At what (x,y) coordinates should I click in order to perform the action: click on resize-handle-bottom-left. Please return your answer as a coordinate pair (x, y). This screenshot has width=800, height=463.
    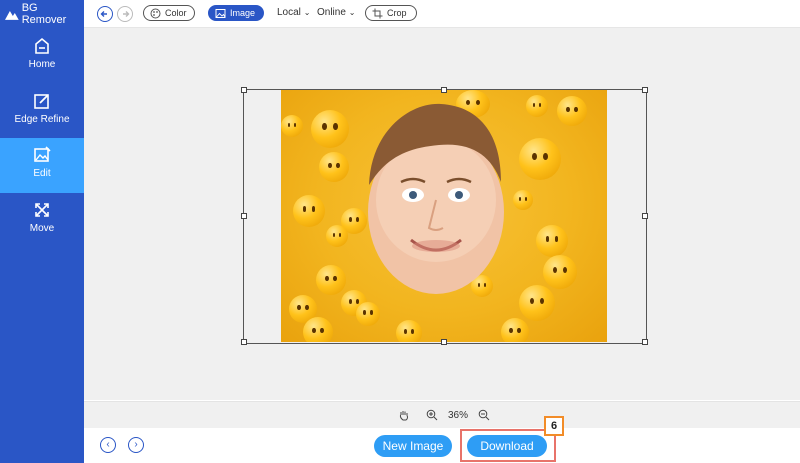
    Looking at the image, I should click on (244, 342).